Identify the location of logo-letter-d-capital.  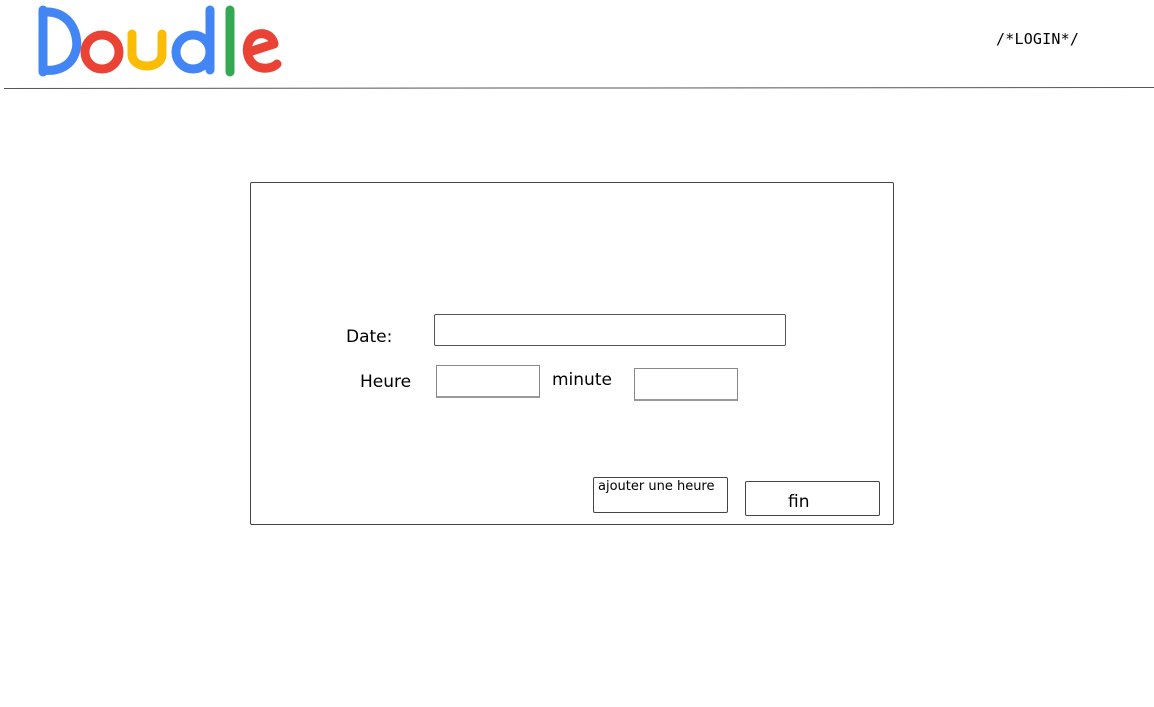
(60, 41).